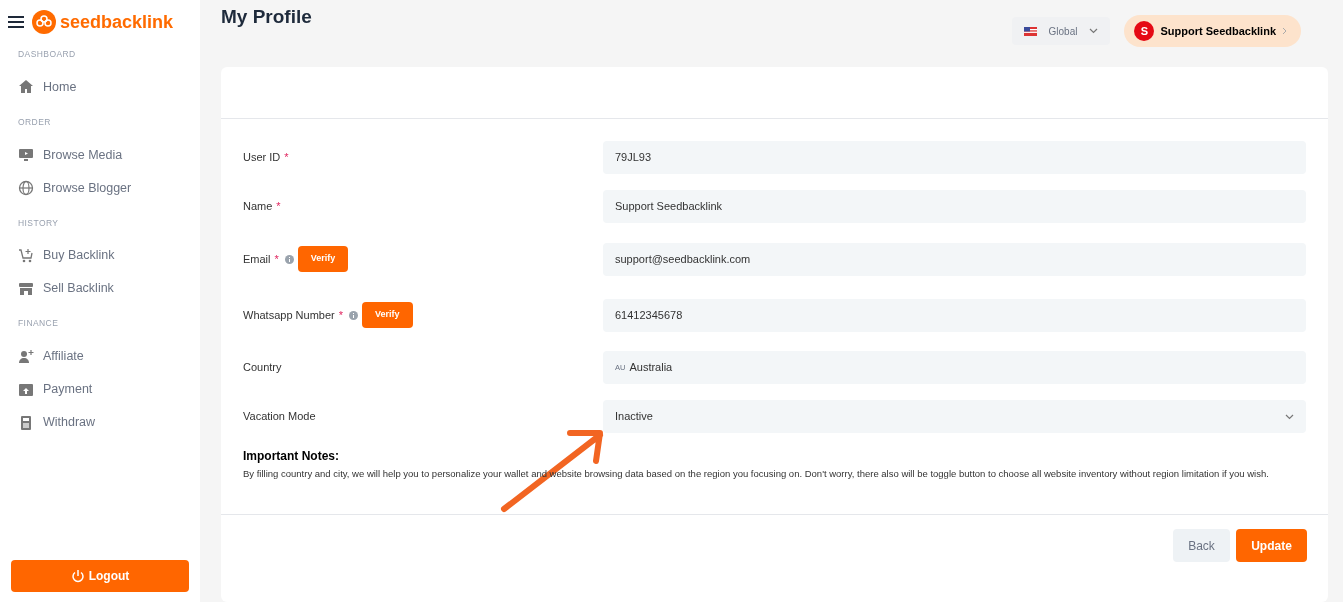  What do you see at coordinates (1201, 545) in the screenshot?
I see `back-button: Back` at bounding box center [1201, 545].